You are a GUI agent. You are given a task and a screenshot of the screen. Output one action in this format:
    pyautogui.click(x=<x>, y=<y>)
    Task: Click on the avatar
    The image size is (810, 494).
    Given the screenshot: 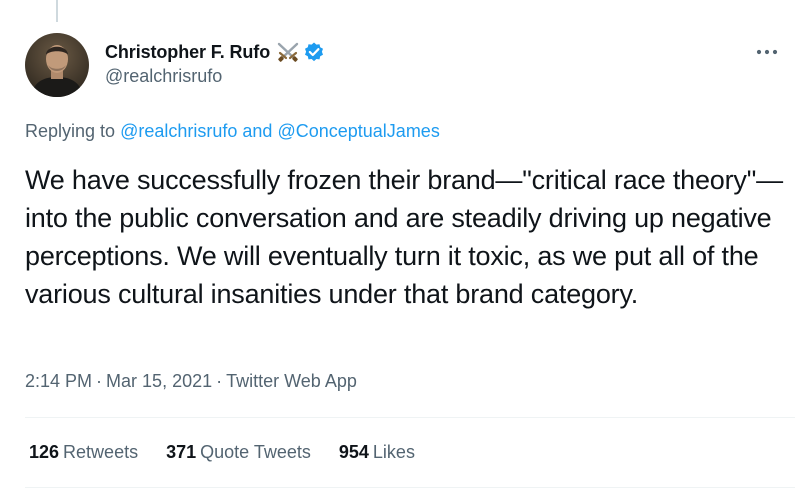 What is the action you would take?
    pyautogui.click(x=57, y=65)
    